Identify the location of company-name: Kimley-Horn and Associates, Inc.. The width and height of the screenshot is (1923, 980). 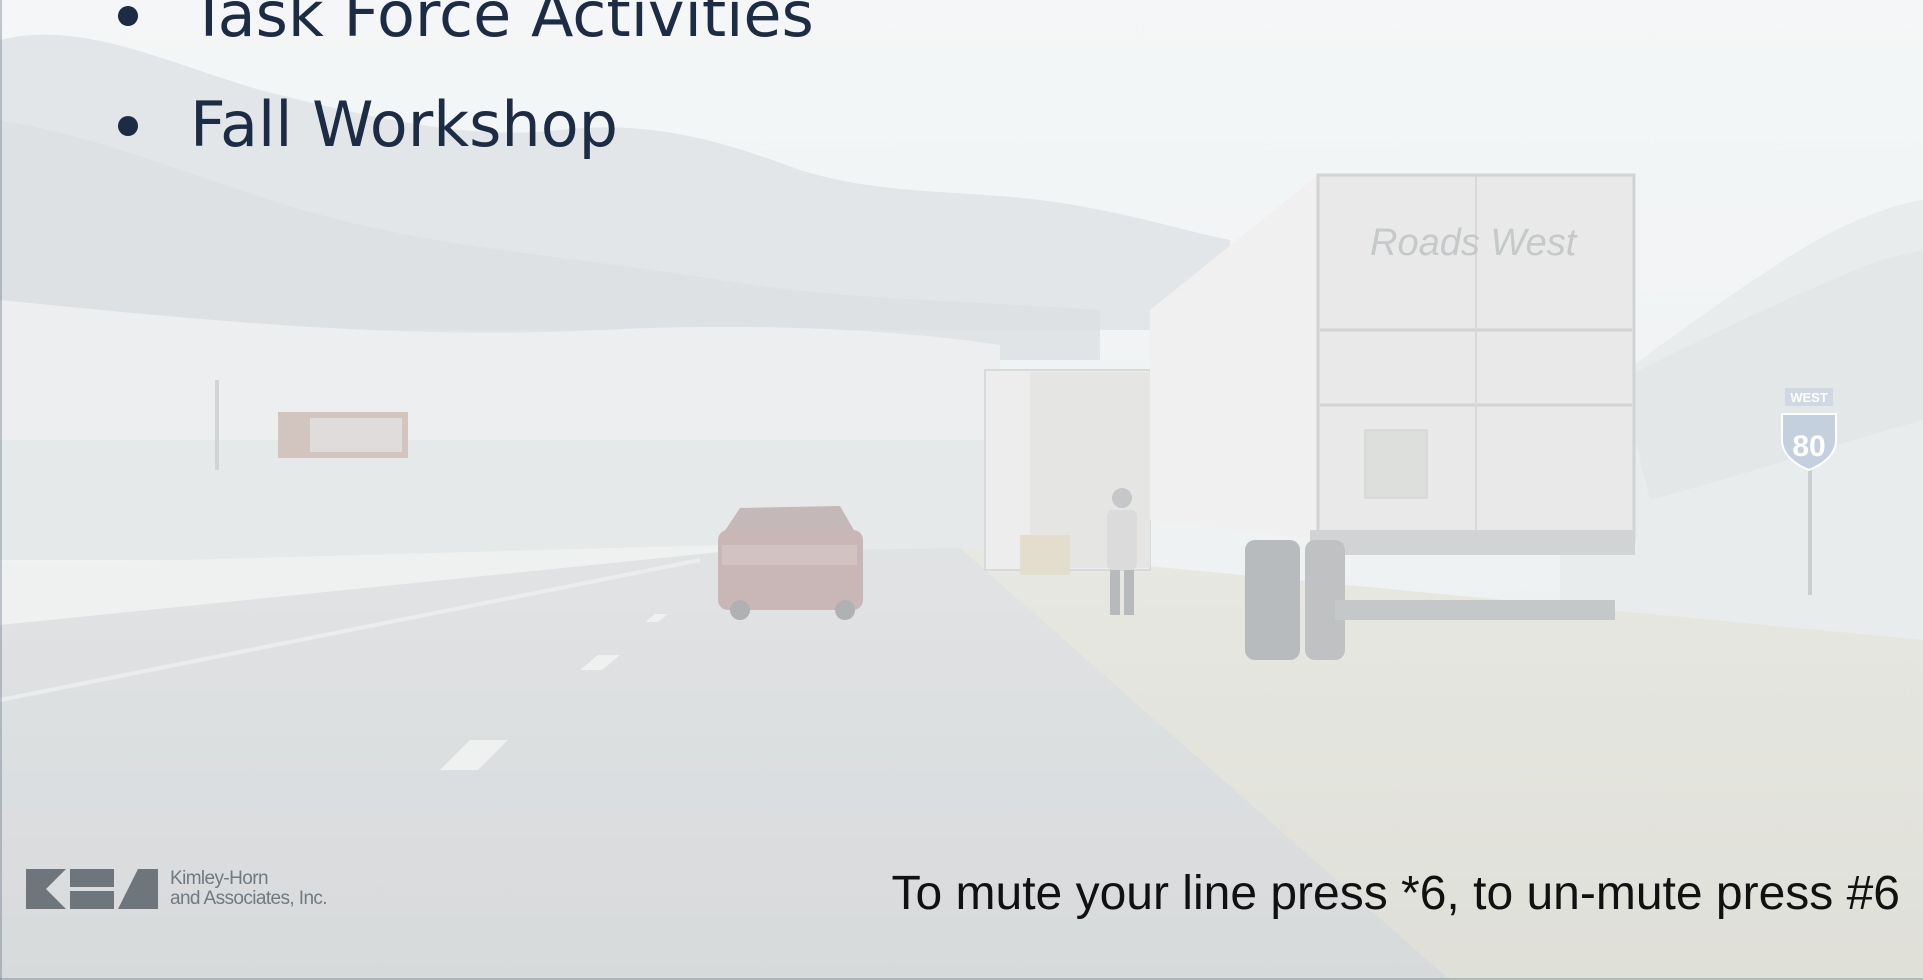
(249, 888).